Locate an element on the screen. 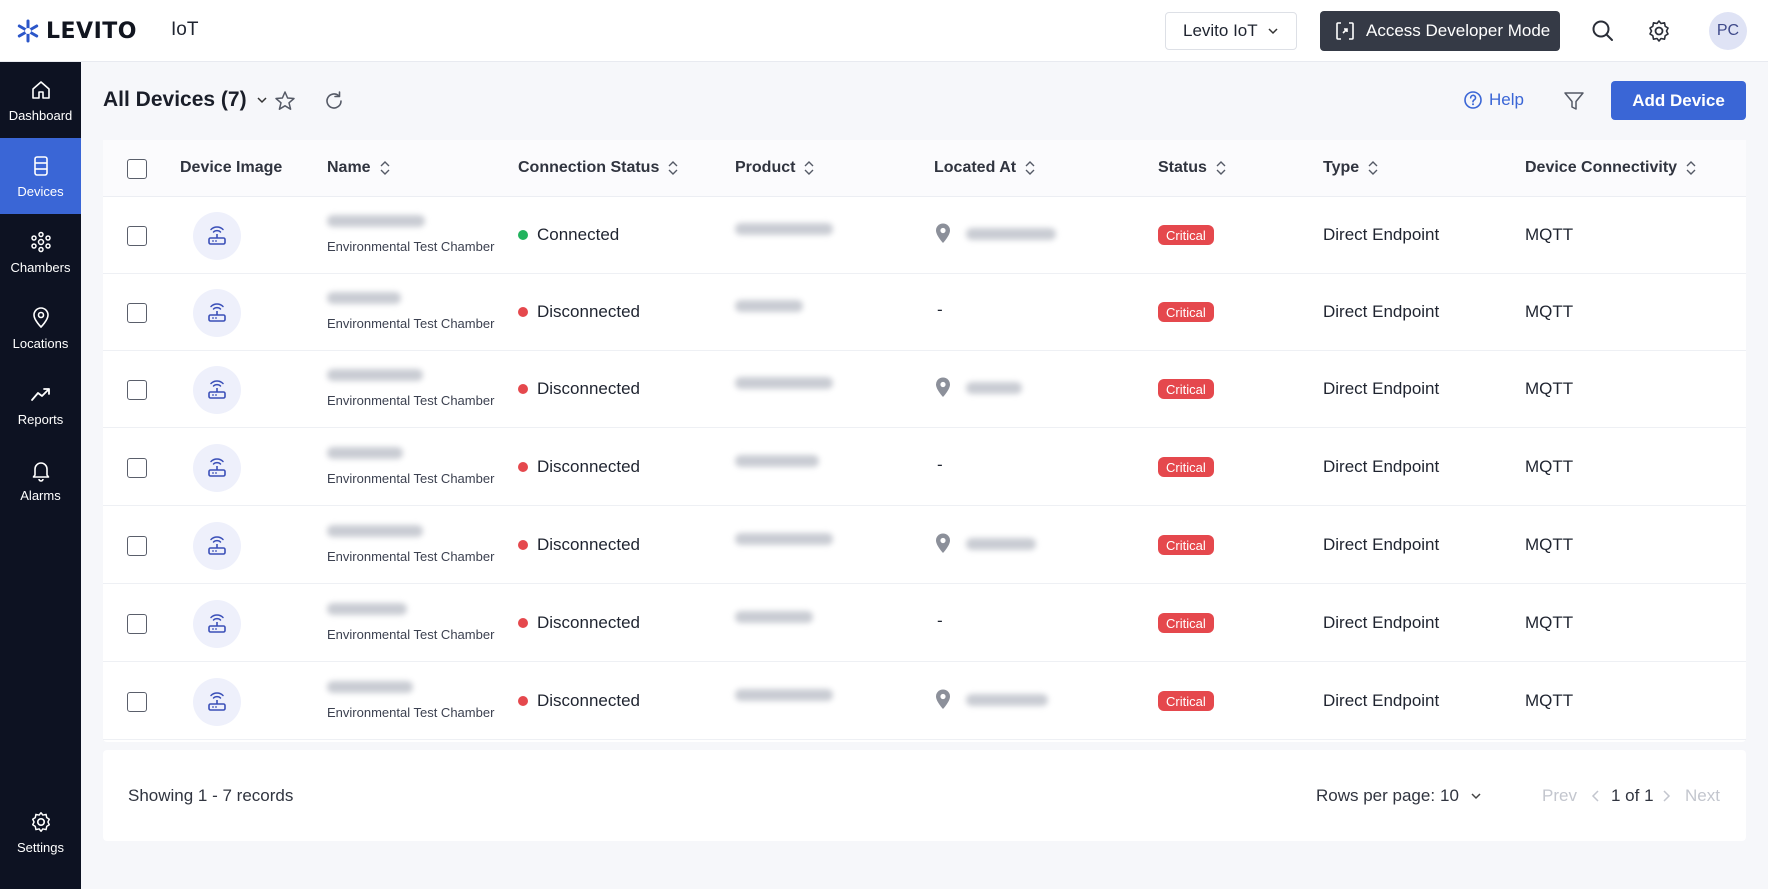  sidebar-item-devices: Devices is located at coordinates (40, 176).